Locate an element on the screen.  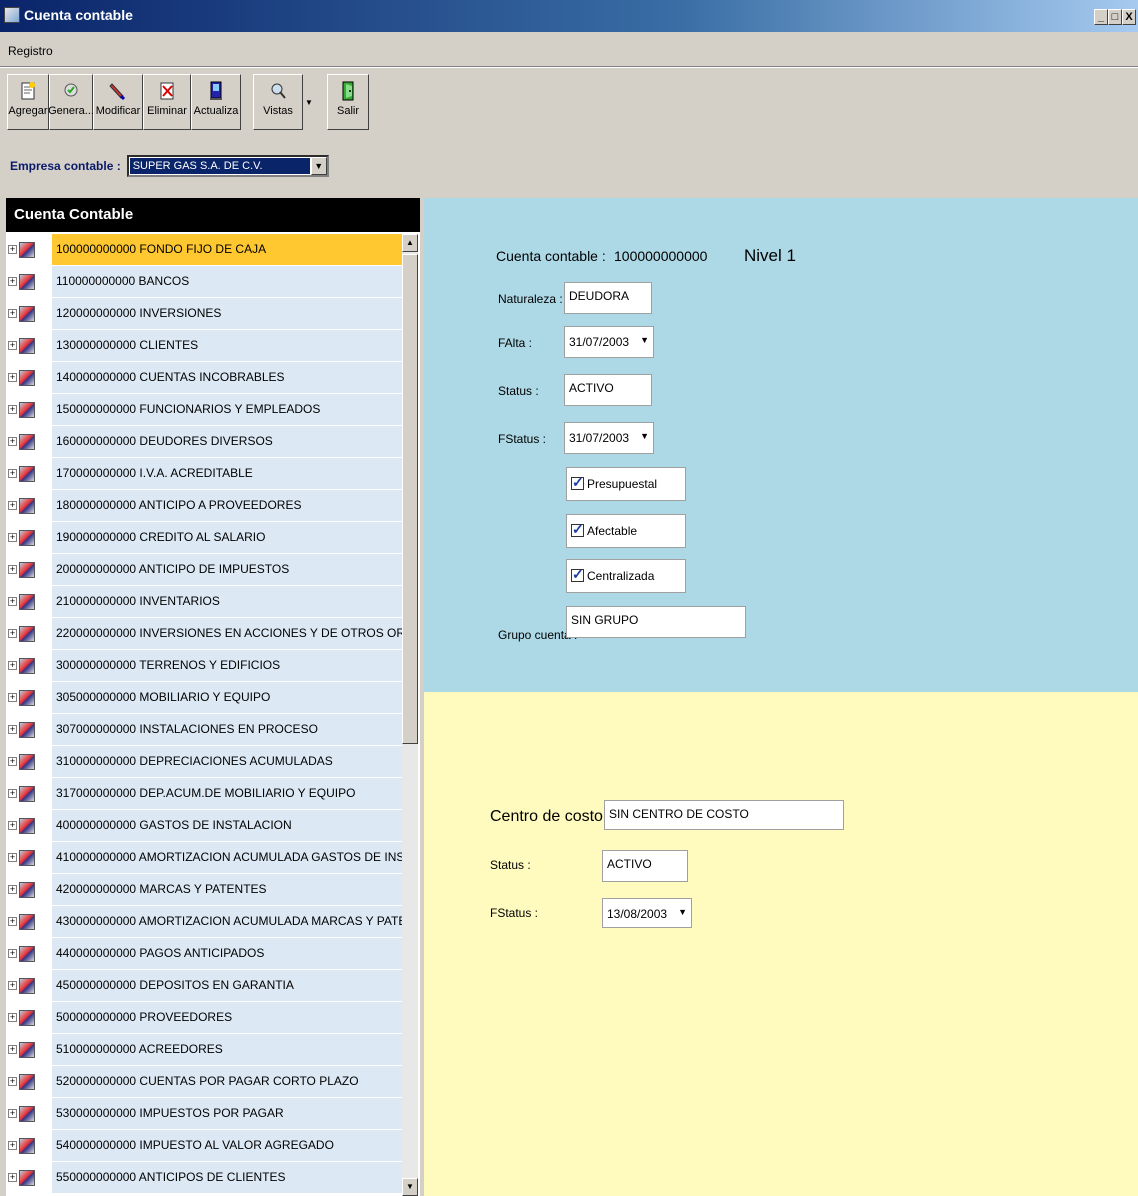
account-row: +180000000000 ANTICIPO A PROVEEDORES is located at coordinates (204, 506).